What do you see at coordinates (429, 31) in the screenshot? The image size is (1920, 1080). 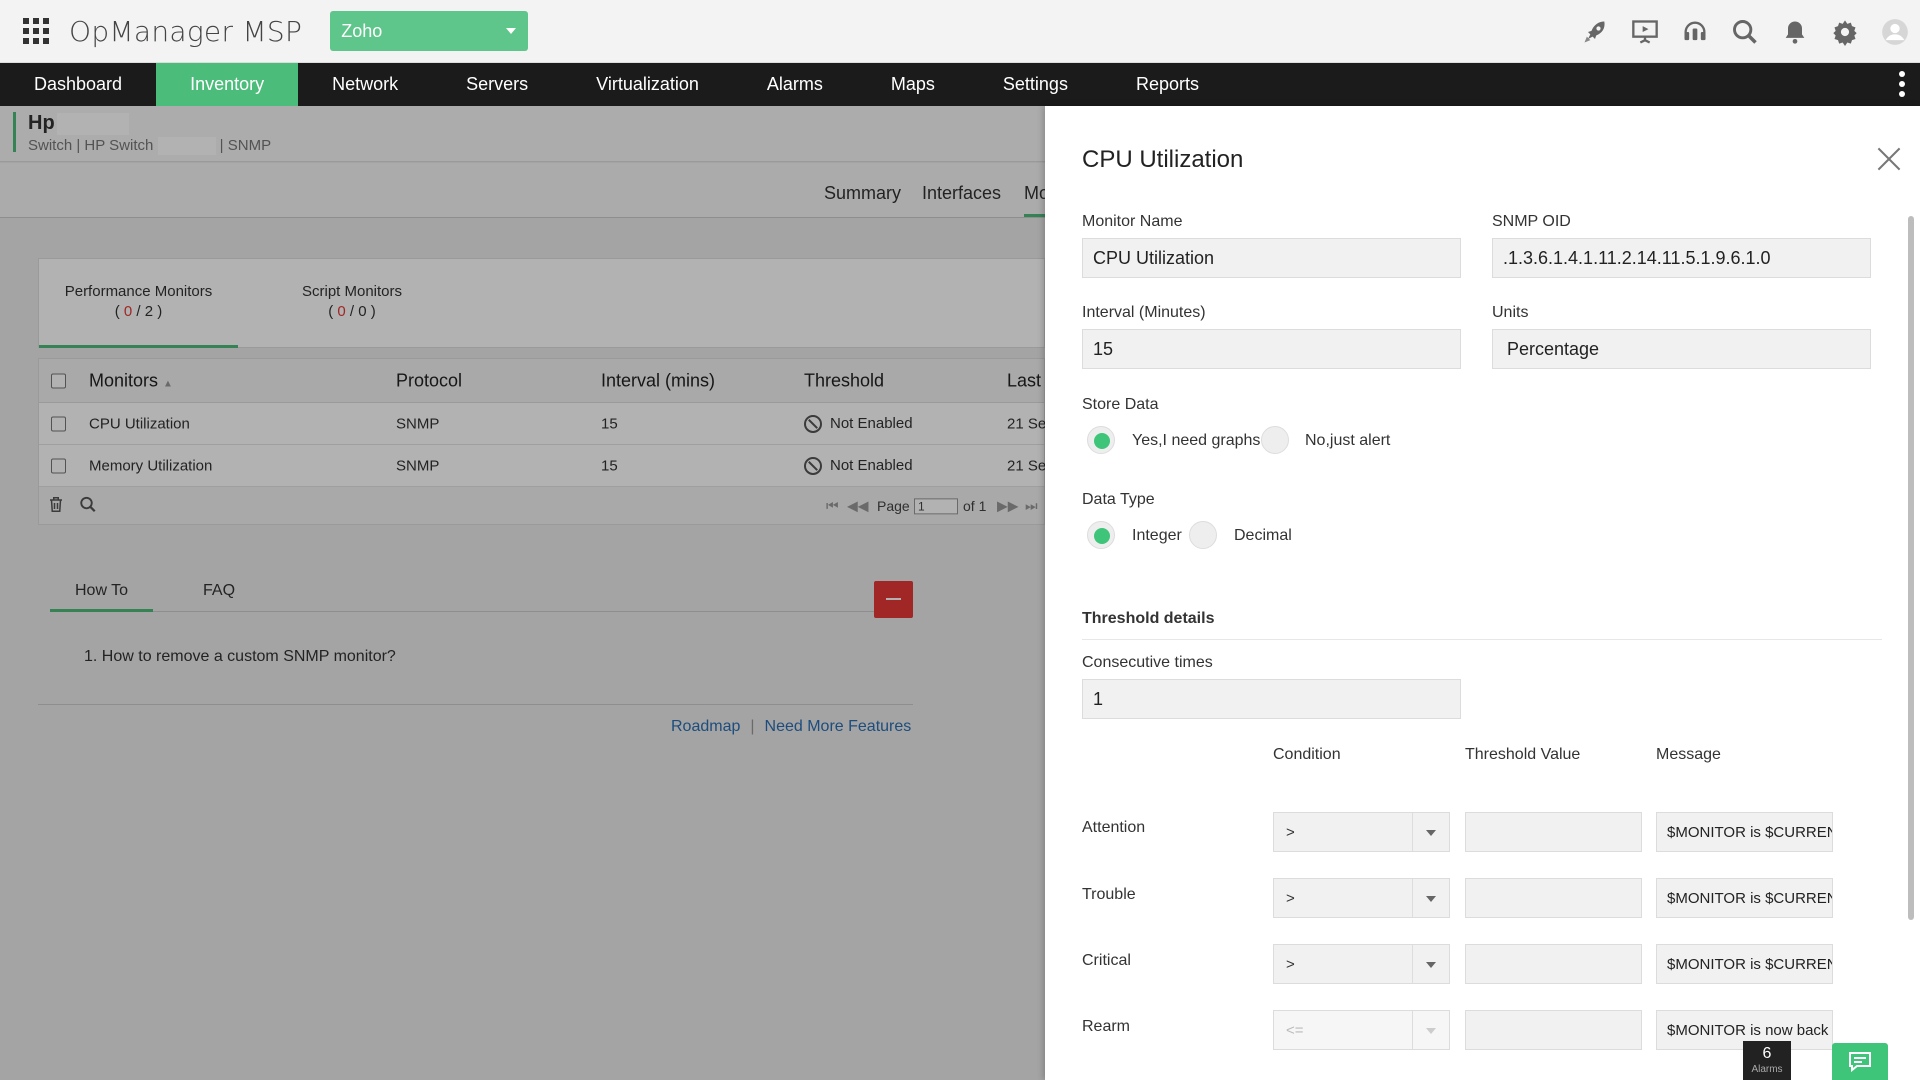 I see `org-select: Zoho` at bounding box center [429, 31].